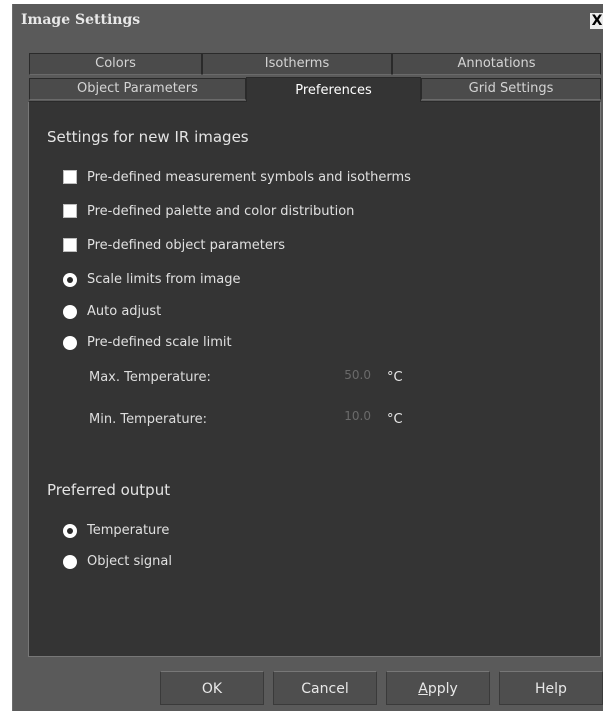 The width and height of the screenshot is (603, 711). Describe the element at coordinates (159, 342) in the screenshot. I see `radio-label: Pre-defined scale limit` at that location.